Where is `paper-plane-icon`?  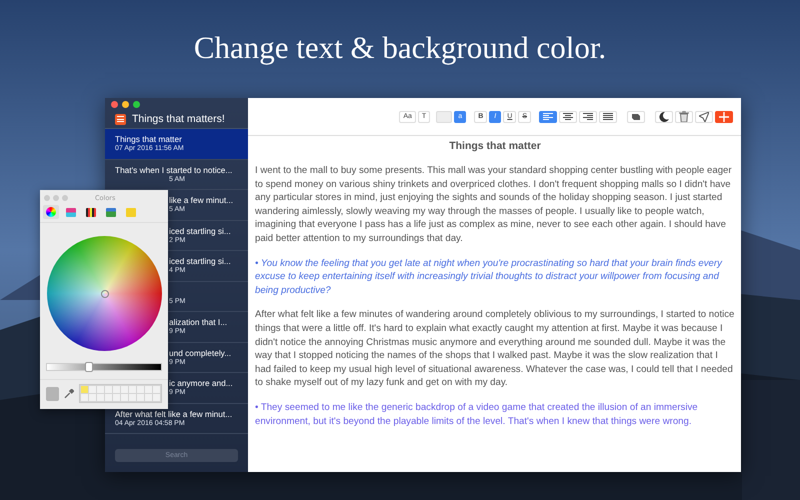 paper-plane-icon is located at coordinates (704, 117).